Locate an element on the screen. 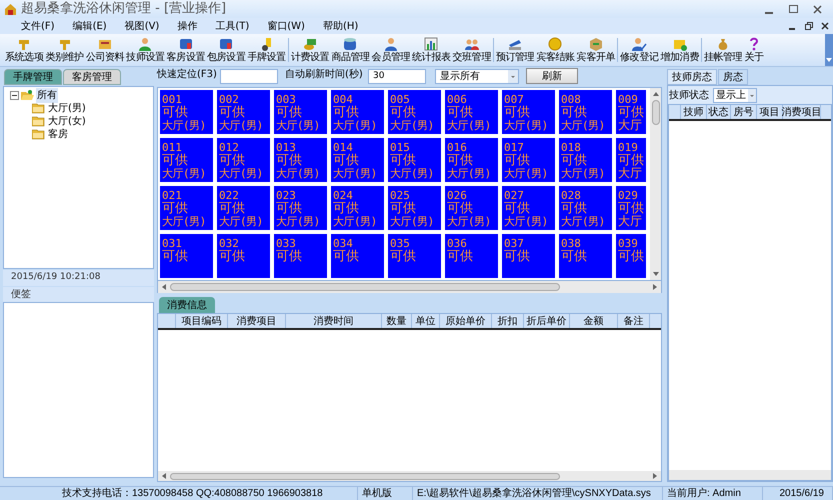  tree-item: 客房 is located at coordinates (58, 134).